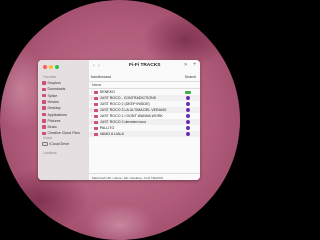  What do you see at coordinates (54, 83) in the screenshot?
I see `sidebar-item-label: Dropbox` at bounding box center [54, 83].